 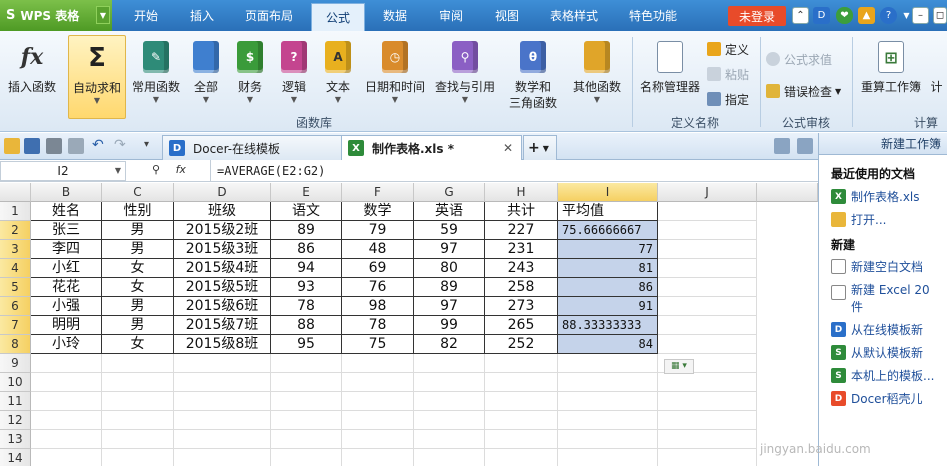 I want to click on table-cell: 79, so click(x=378, y=230).